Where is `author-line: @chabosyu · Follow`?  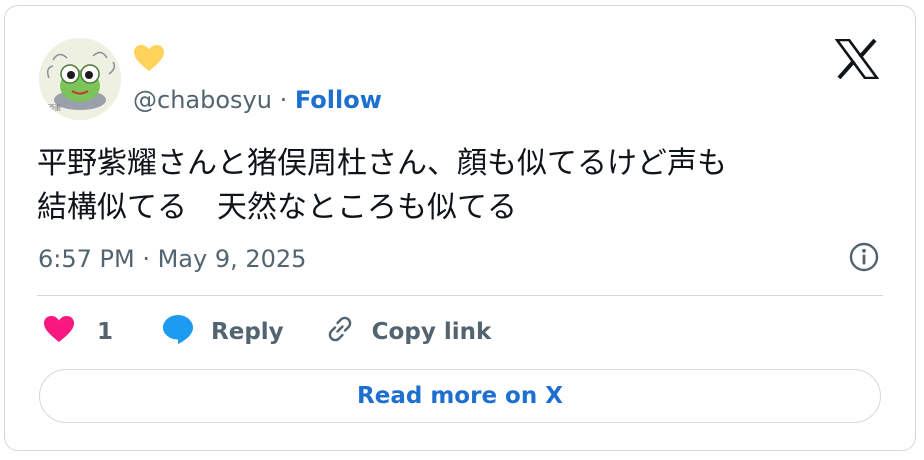
author-line: @chabosyu · Follow is located at coordinates (257, 100).